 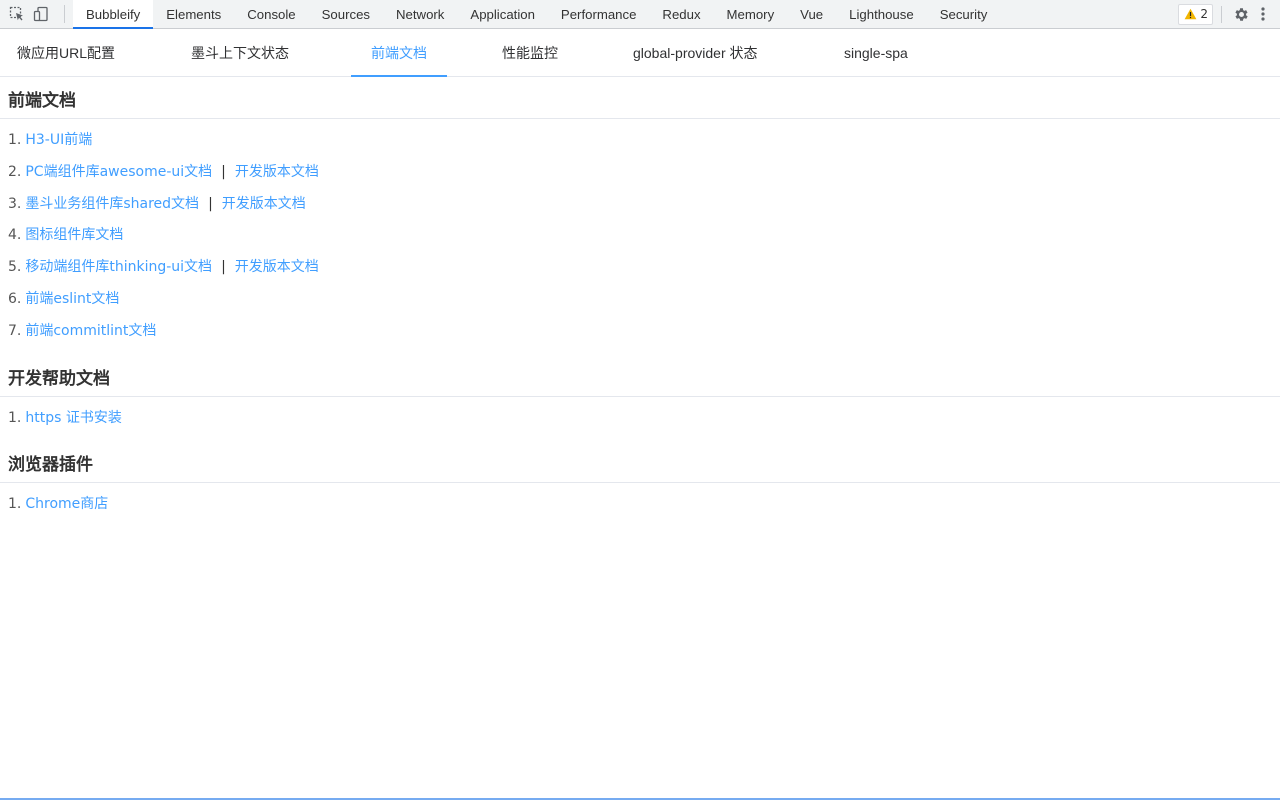 What do you see at coordinates (271, 14) in the screenshot?
I see `devtools-tab-console: Console` at bounding box center [271, 14].